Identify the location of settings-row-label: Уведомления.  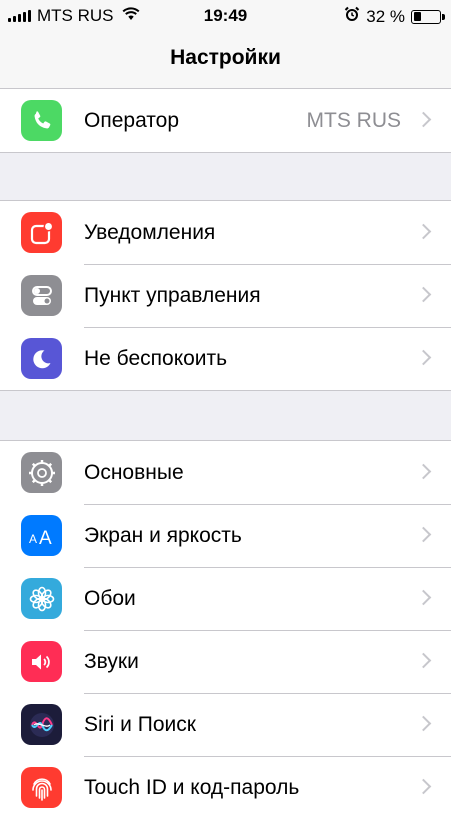
(150, 232).